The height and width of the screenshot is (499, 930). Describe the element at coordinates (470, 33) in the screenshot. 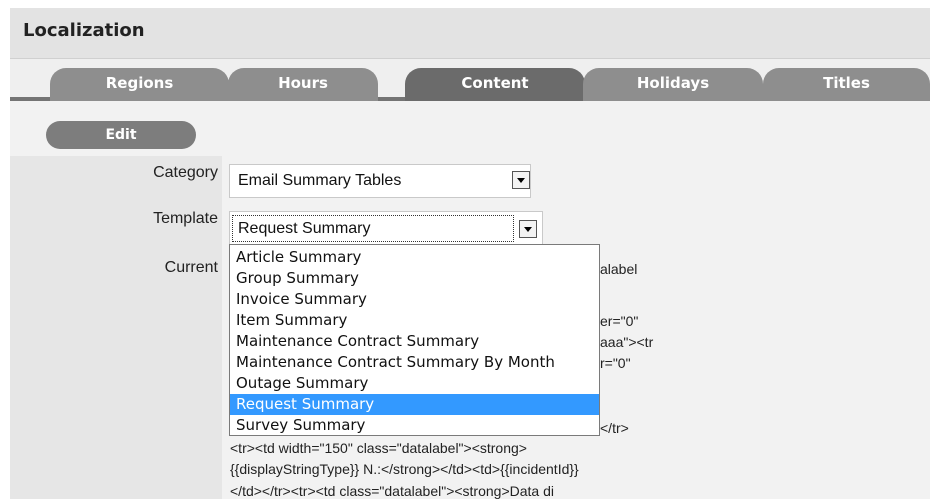

I see `panel-header: Localization` at that location.